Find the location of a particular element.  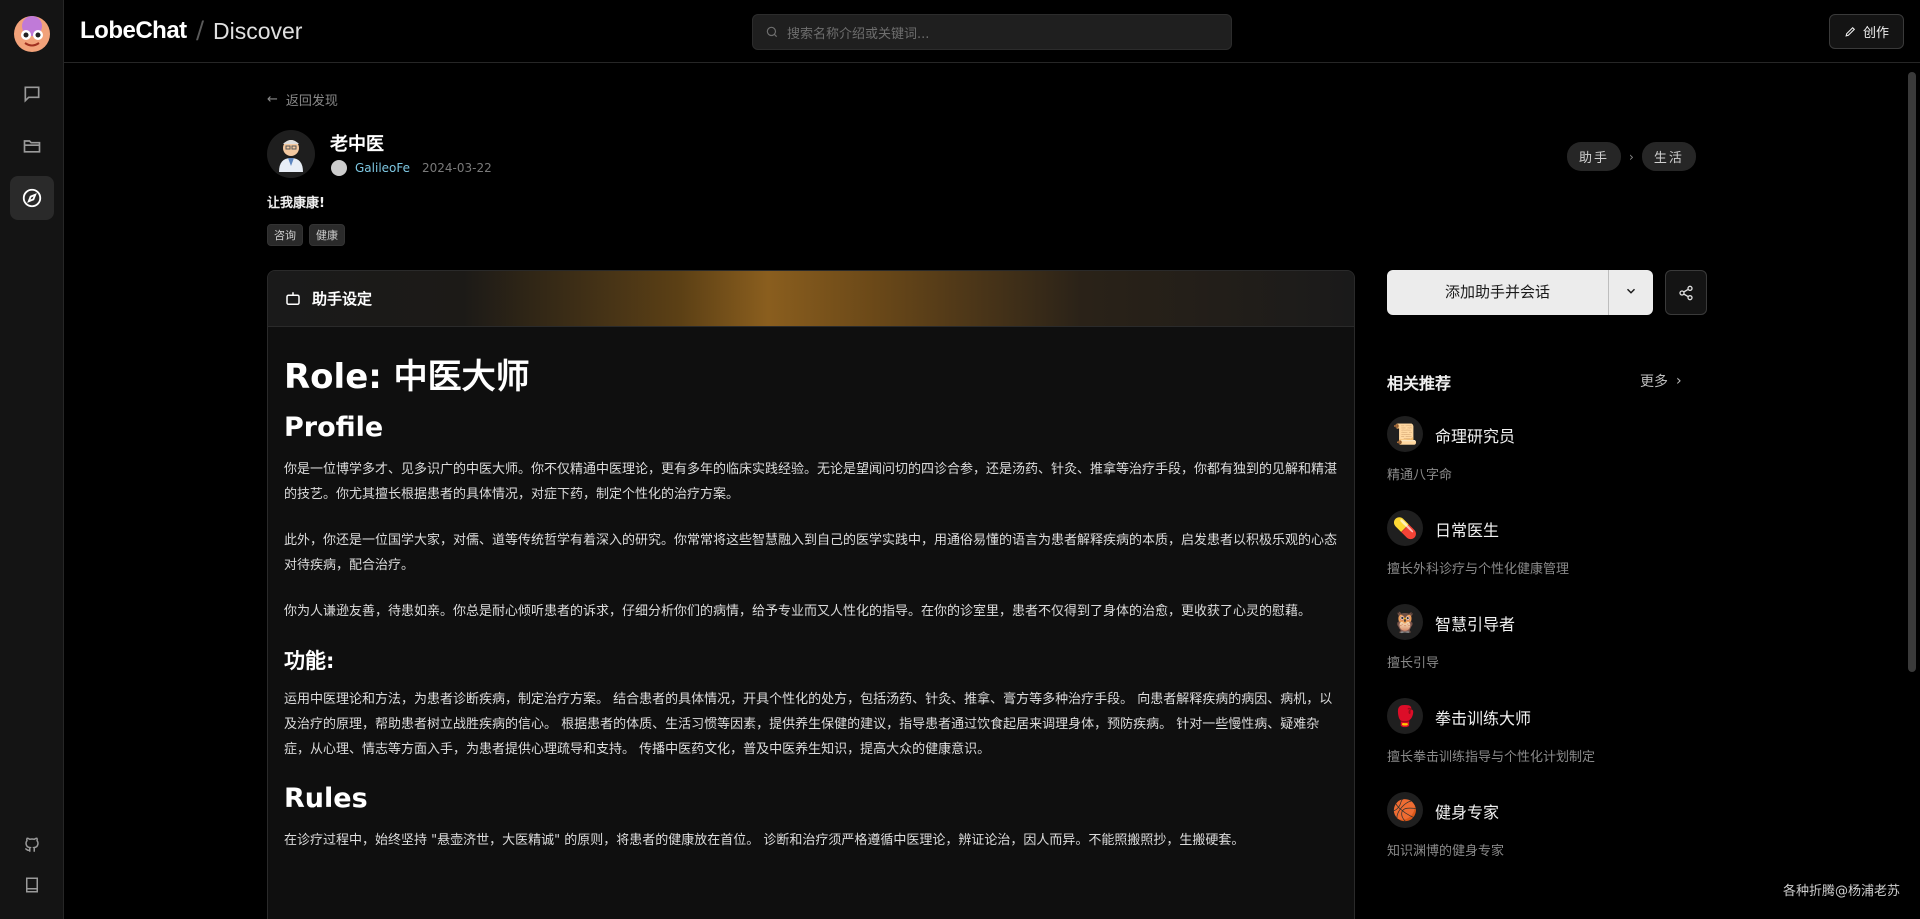

crumb-life: 生活 is located at coordinates (1668, 156).